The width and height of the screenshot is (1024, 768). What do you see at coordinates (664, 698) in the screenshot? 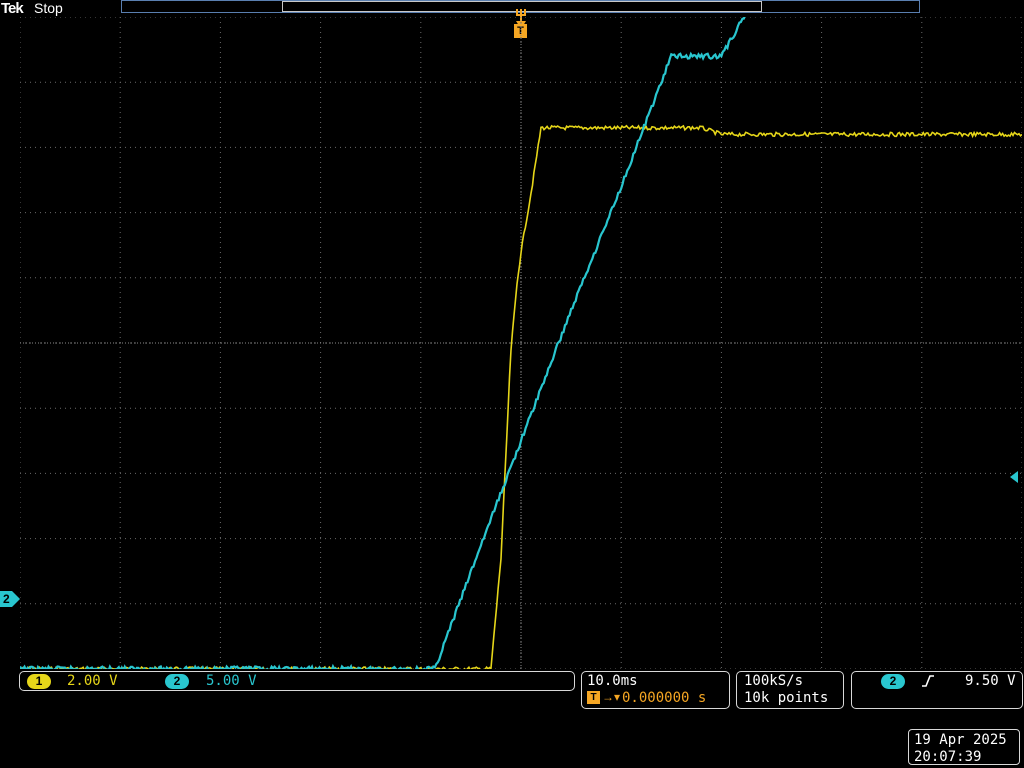
I see `trigger-delay-value: 0.000000 s` at bounding box center [664, 698].